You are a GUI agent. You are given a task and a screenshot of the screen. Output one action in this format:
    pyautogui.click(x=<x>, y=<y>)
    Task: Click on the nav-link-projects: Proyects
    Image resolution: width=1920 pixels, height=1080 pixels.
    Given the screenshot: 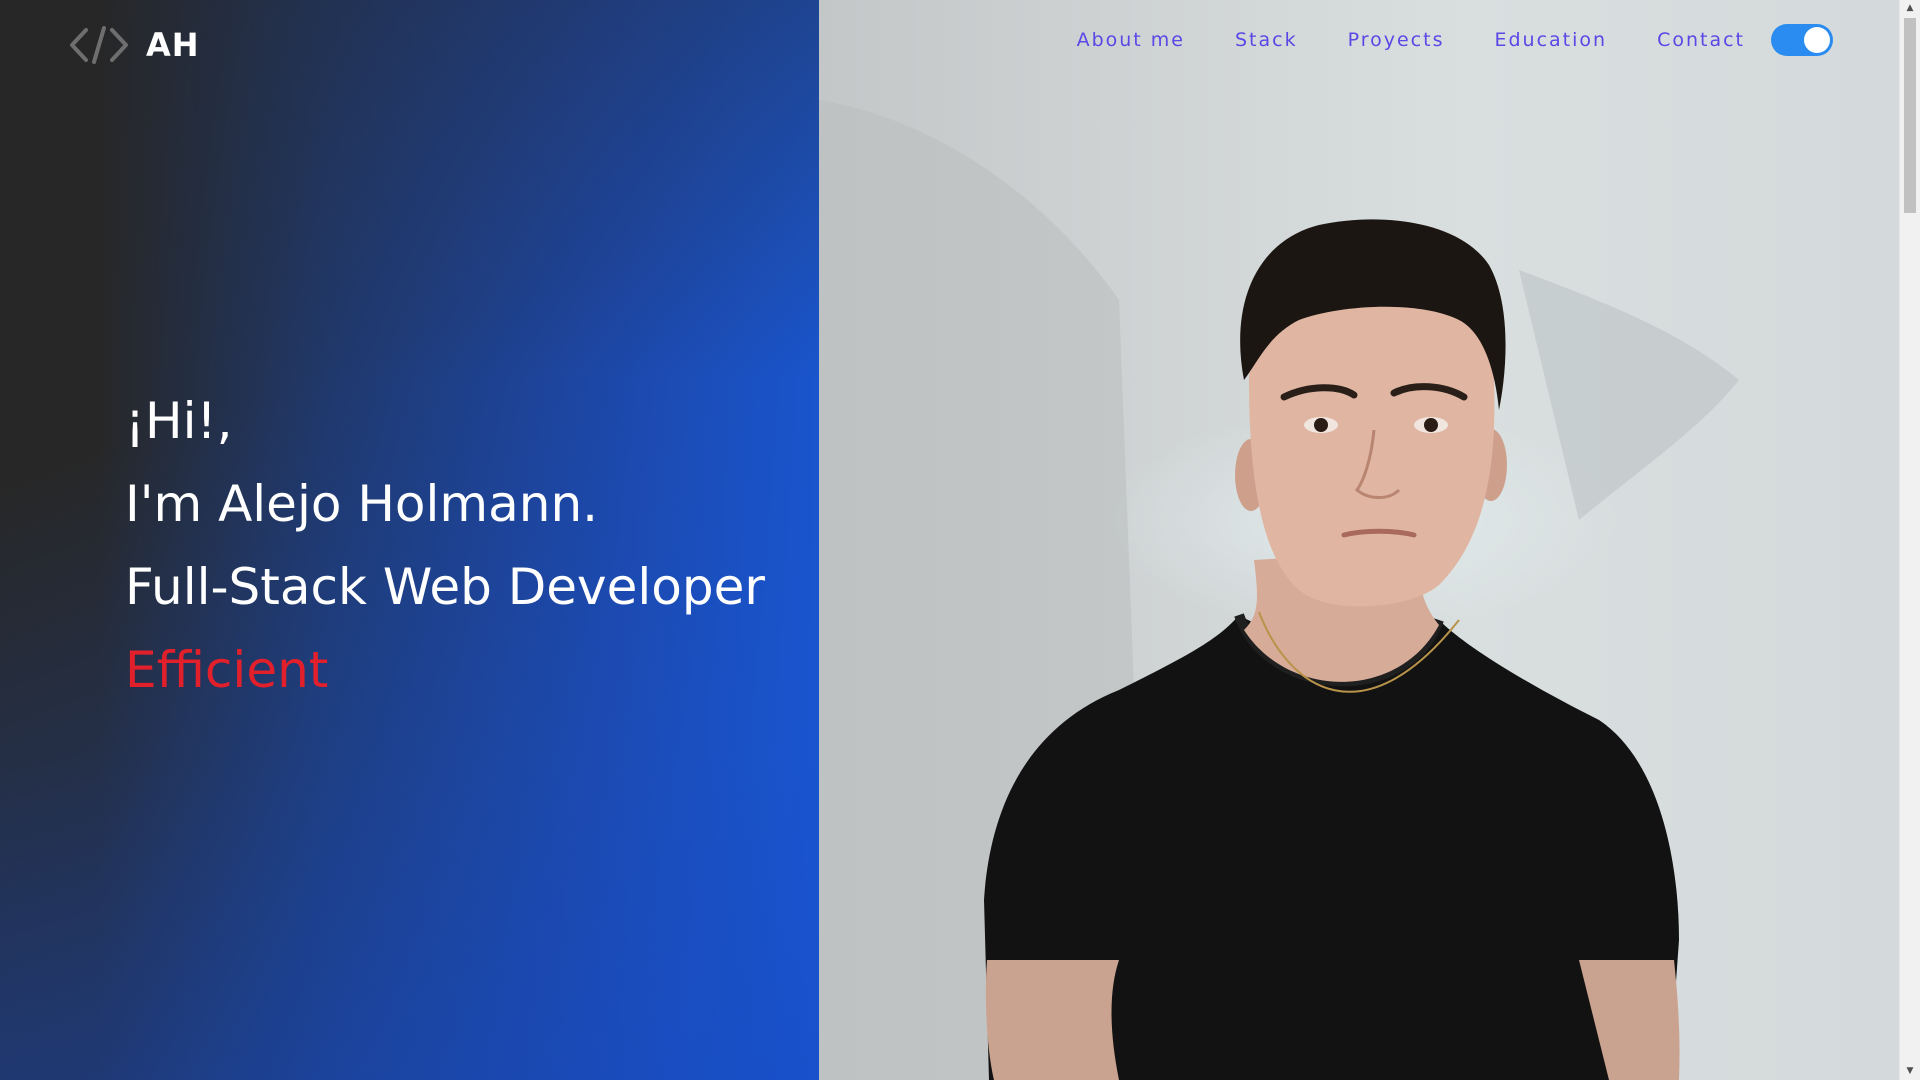 What is the action you would take?
    pyautogui.click(x=1396, y=40)
    